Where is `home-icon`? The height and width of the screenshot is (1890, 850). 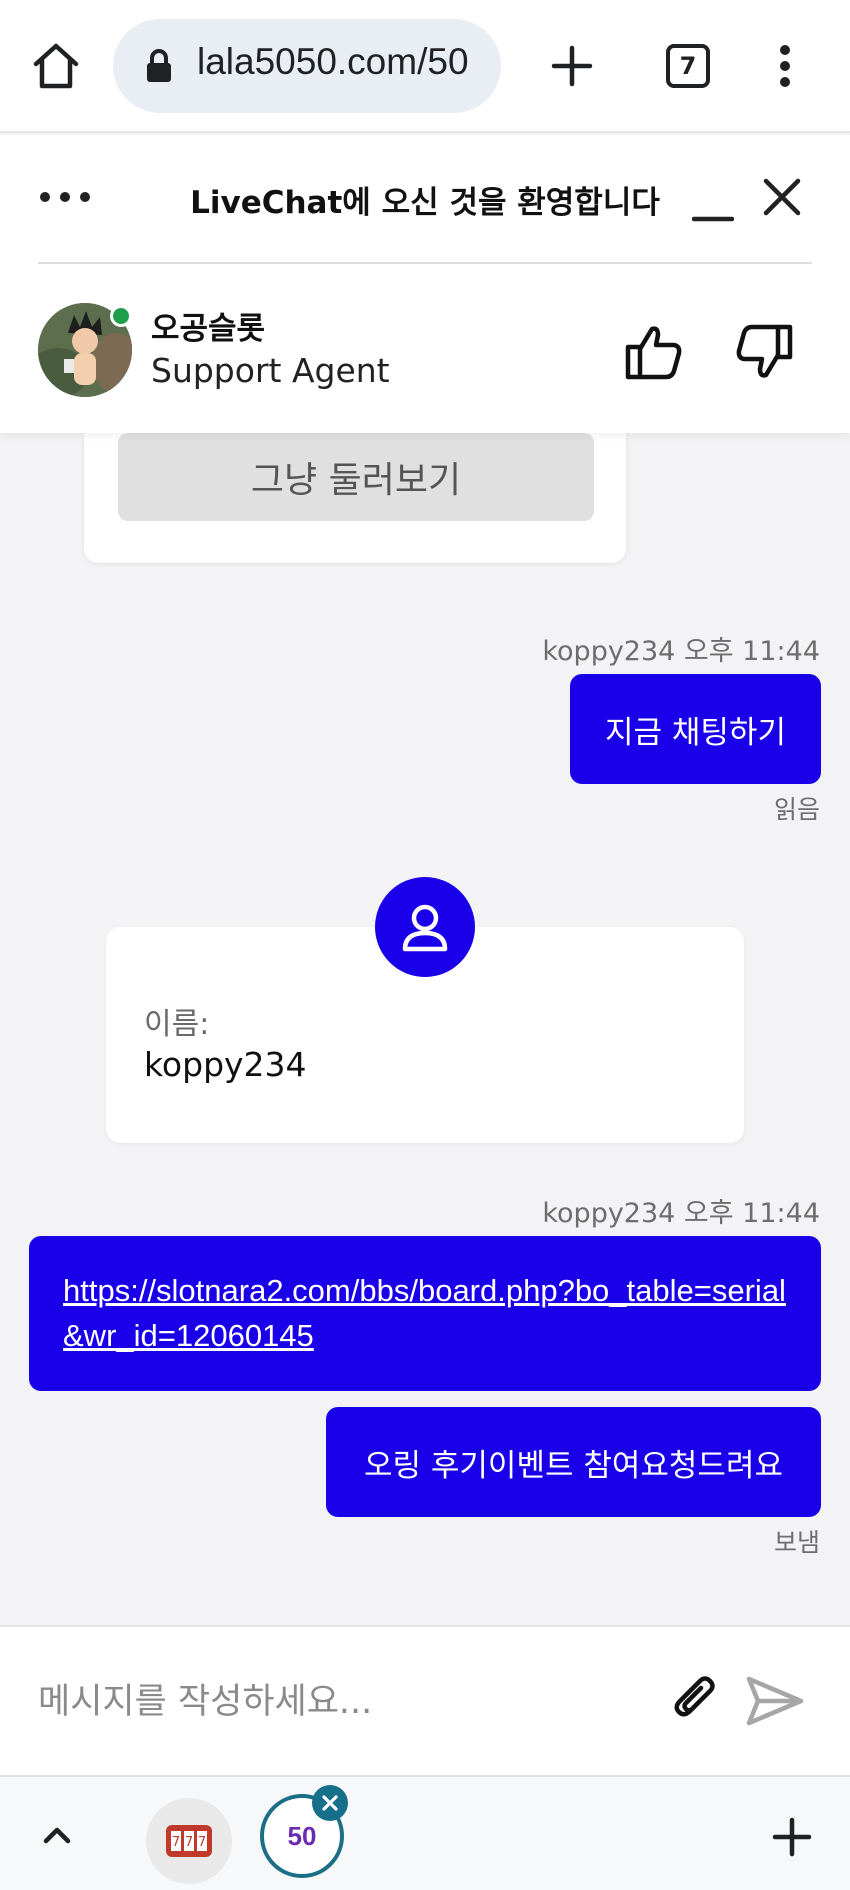 home-icon is located at coordinates (56, 66).